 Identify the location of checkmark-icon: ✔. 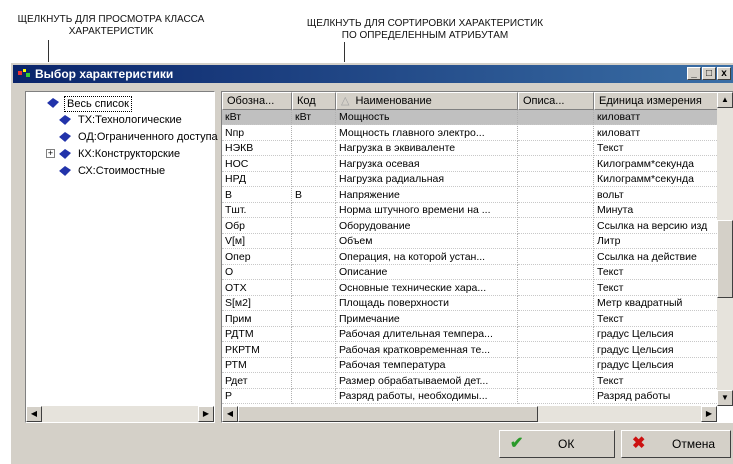
(517, 443).